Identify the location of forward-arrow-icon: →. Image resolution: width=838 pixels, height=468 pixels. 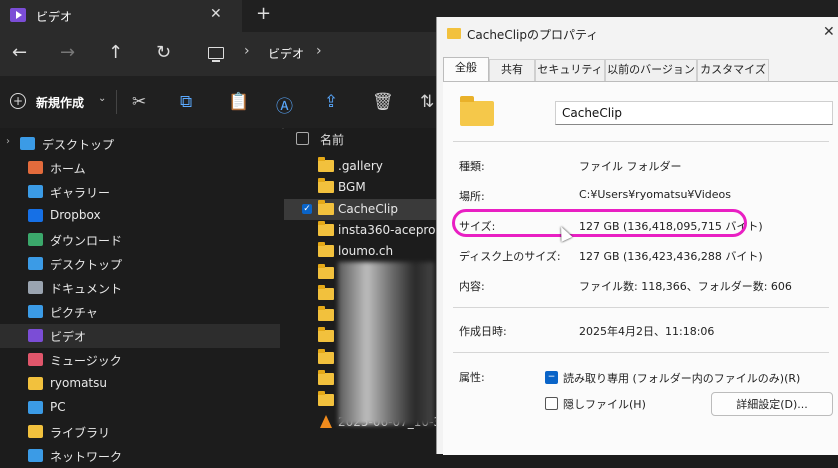
(67, 52).